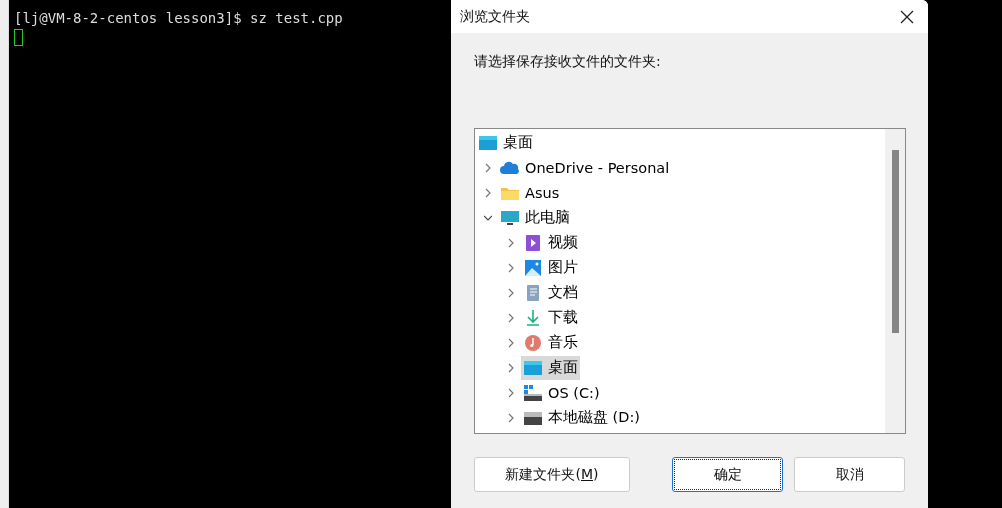 The image size is (1002, 508). Describe the element at coordinates (533, 342) in the screenshot. I see `music-icon` at that location.